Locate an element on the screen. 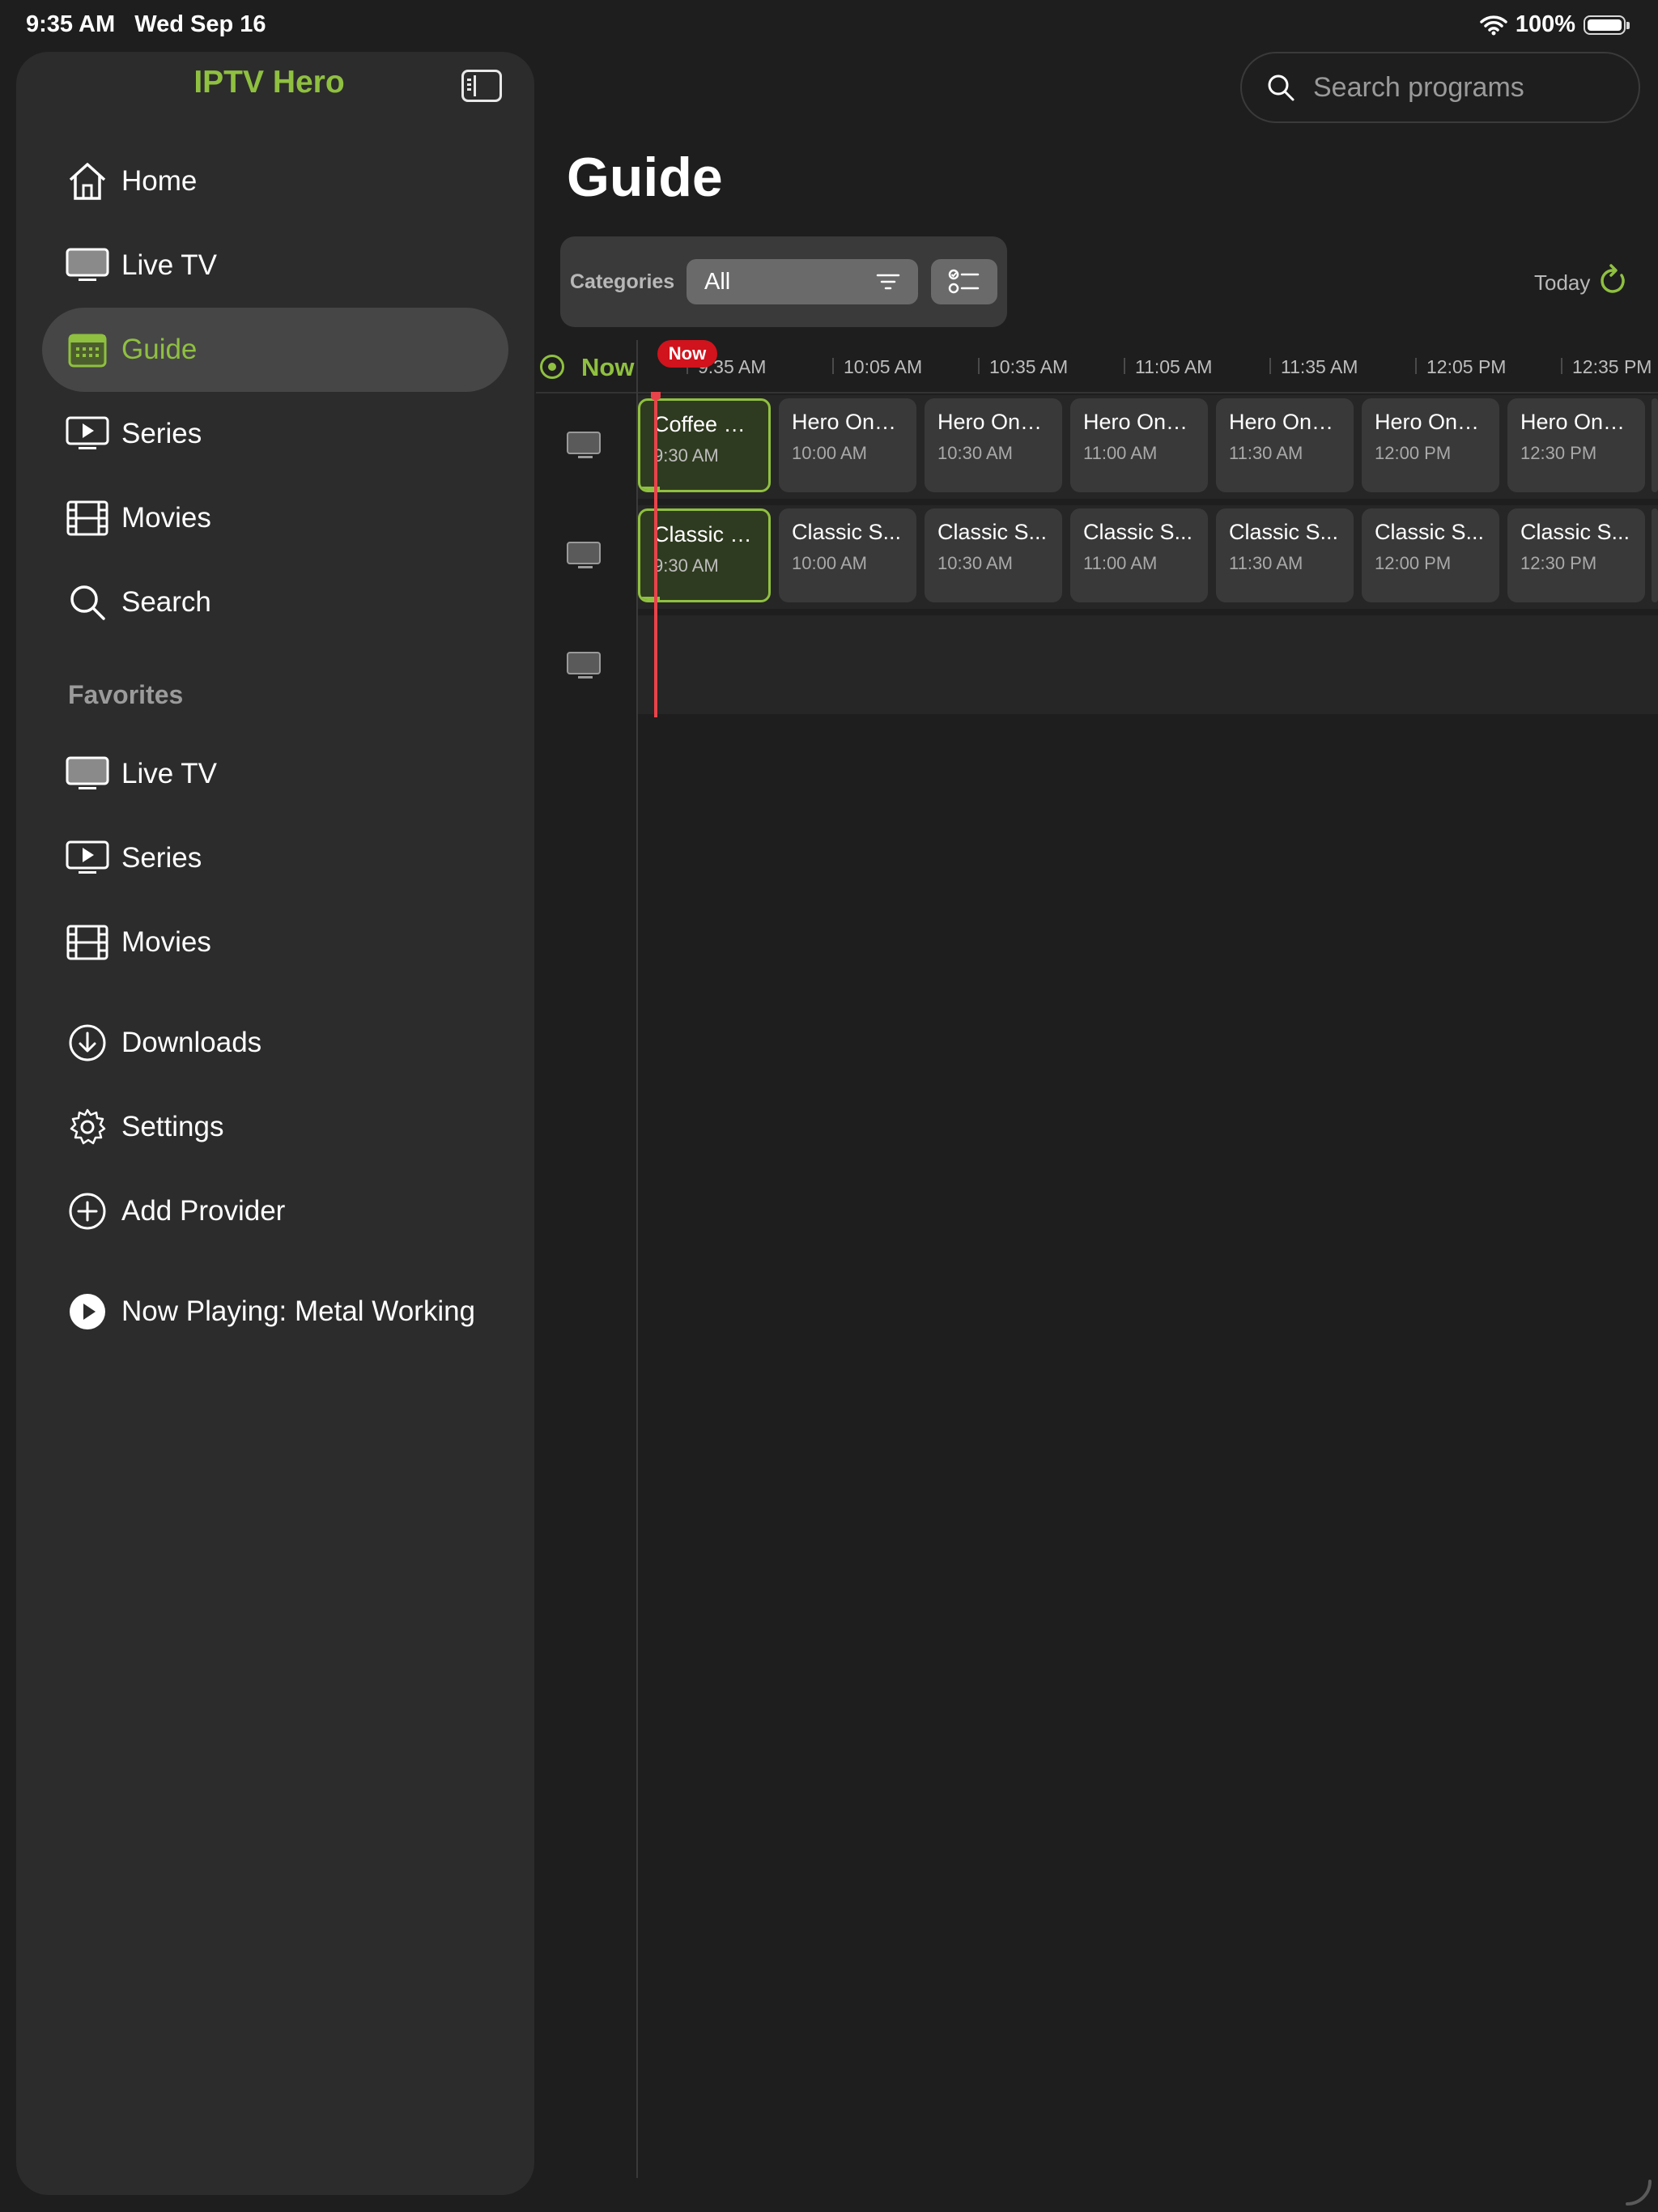  search-bar is located at coordinates (1440, 87).